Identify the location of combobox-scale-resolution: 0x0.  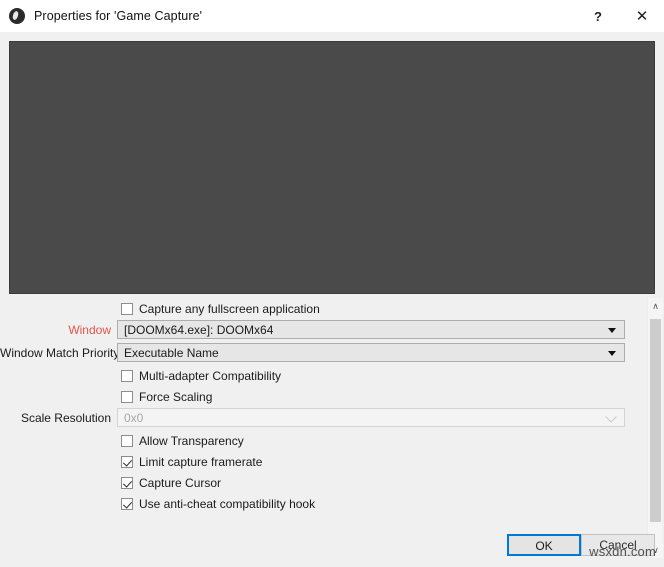
(371, 417).